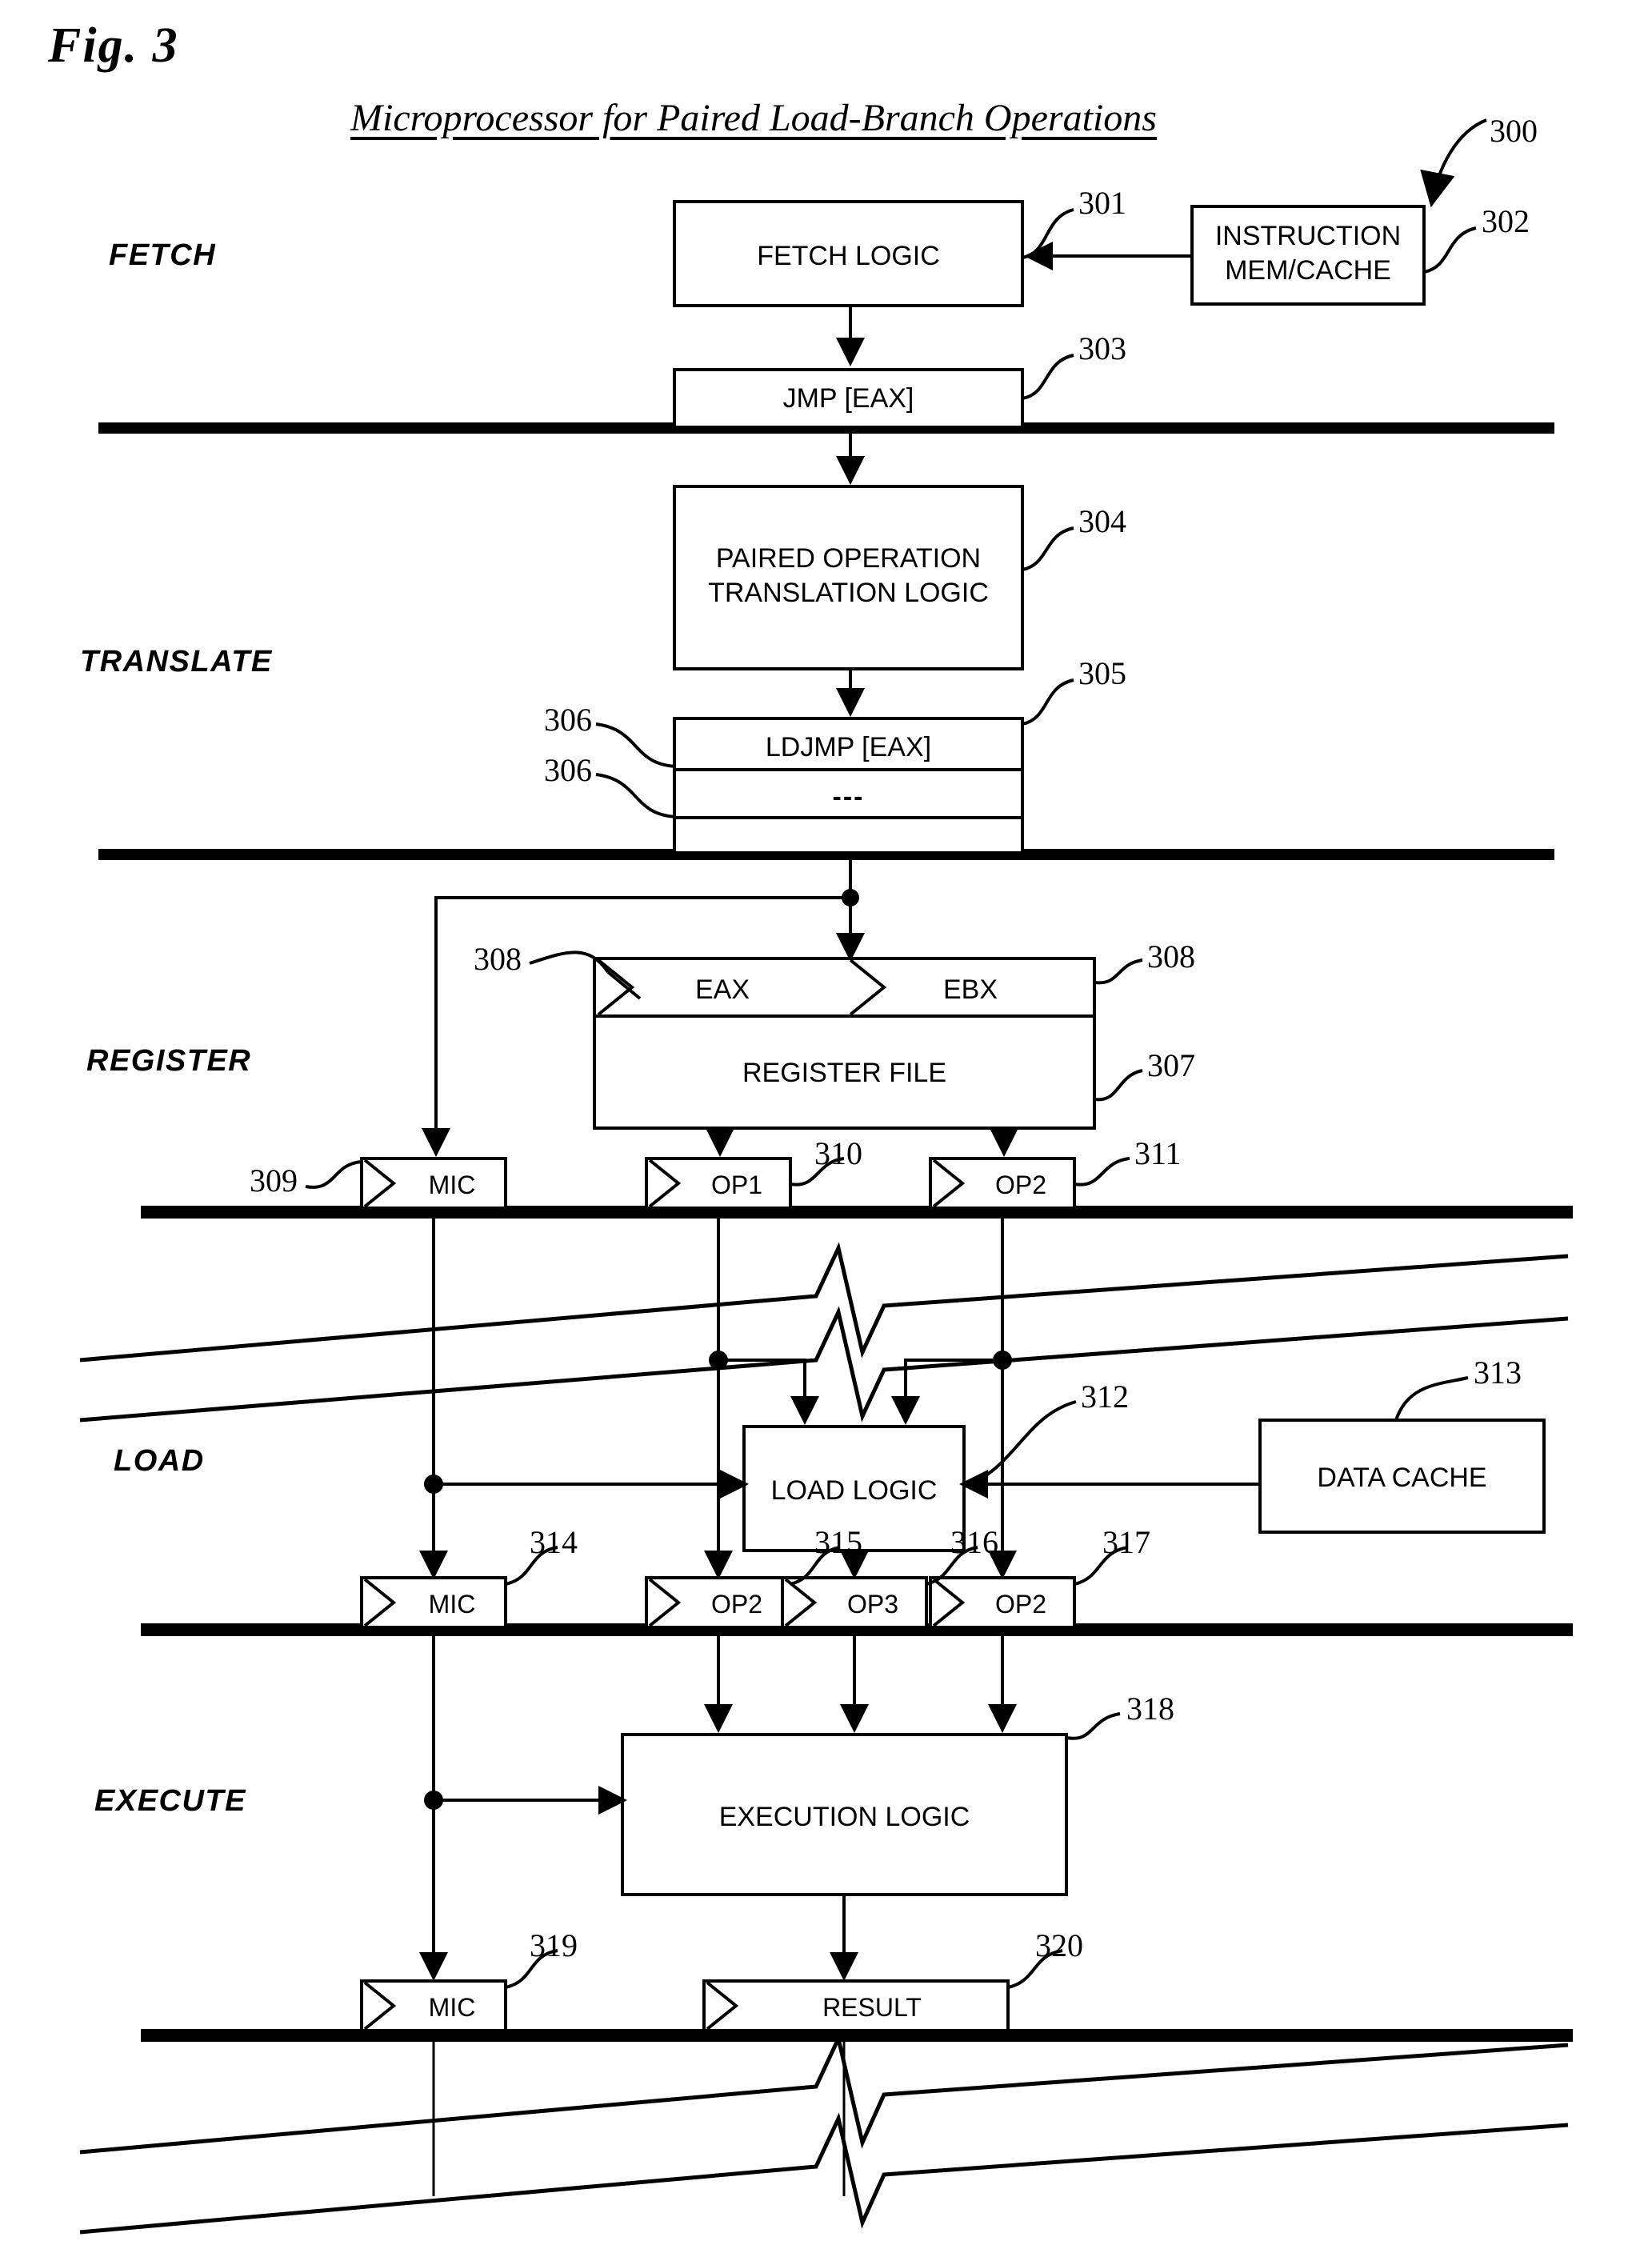 This screenshot has height=2241, width=1652. I want to click on load-logic-label: LOAD LOGIC, so click(854, 1490).